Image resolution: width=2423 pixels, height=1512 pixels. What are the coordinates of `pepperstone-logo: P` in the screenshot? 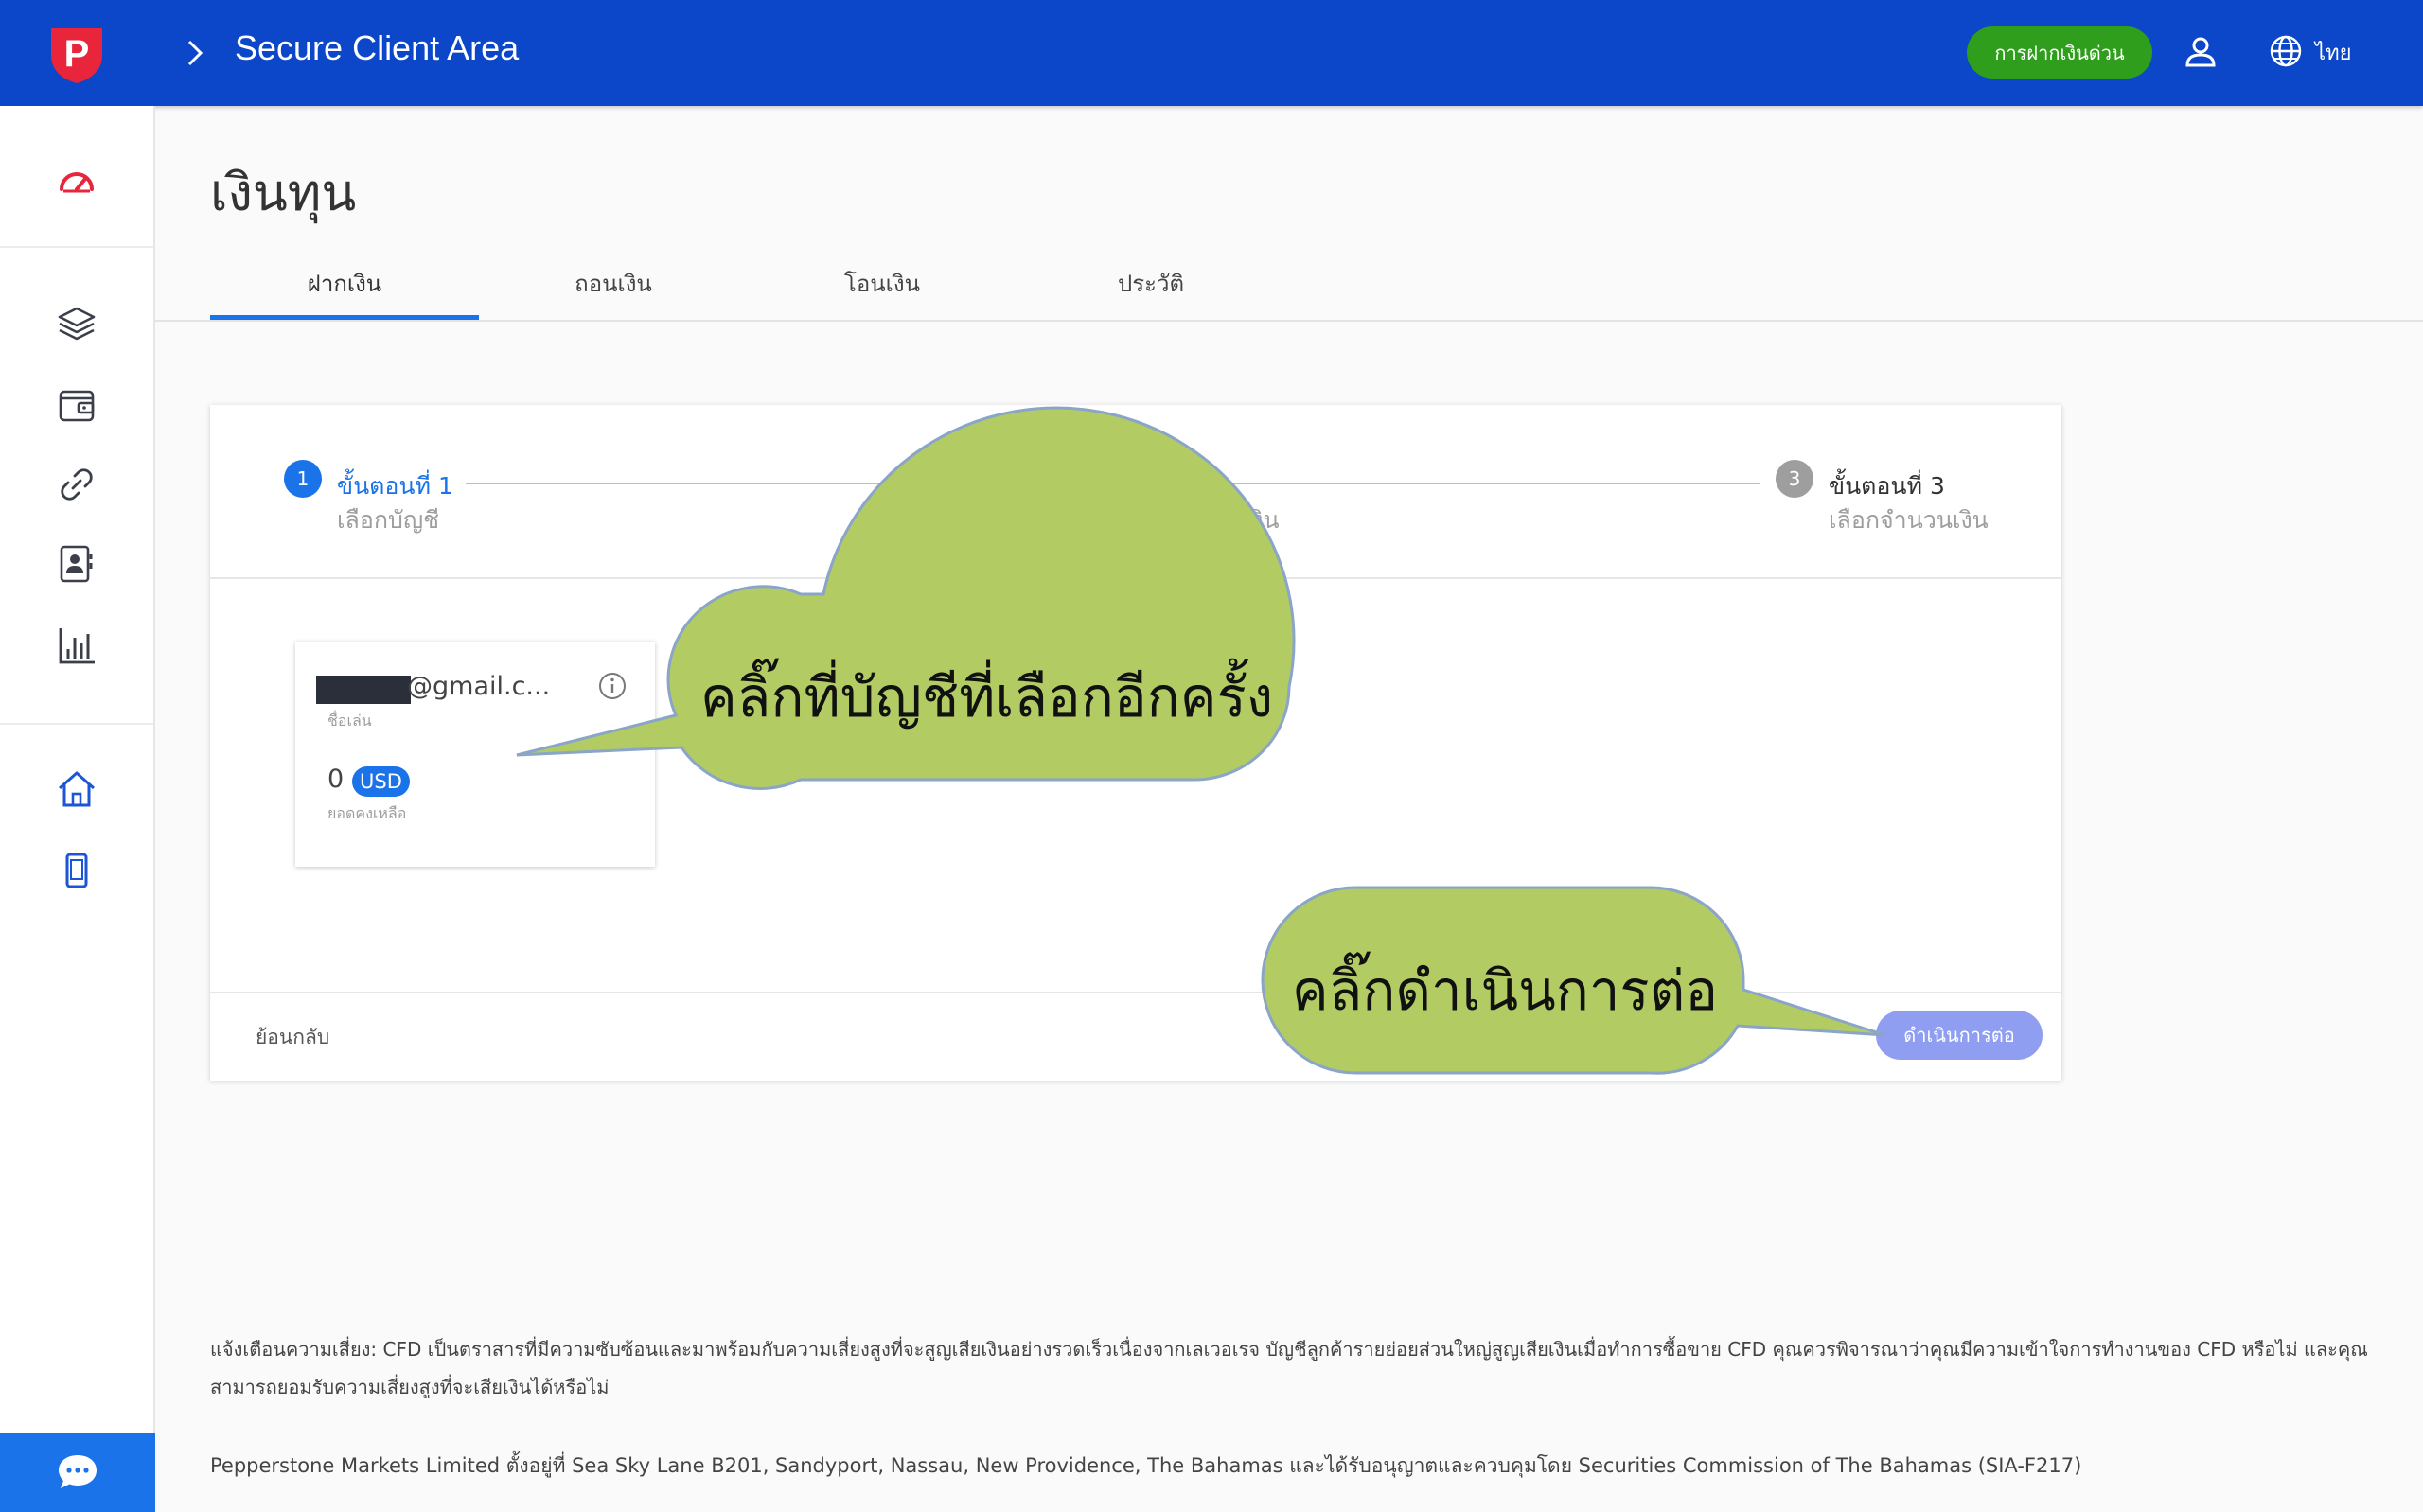 It's located at (77, 54).